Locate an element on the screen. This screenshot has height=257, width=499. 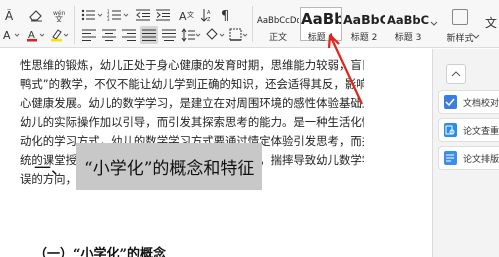
rail-item-label: 文档校对 is located at coordinates (480, 103).